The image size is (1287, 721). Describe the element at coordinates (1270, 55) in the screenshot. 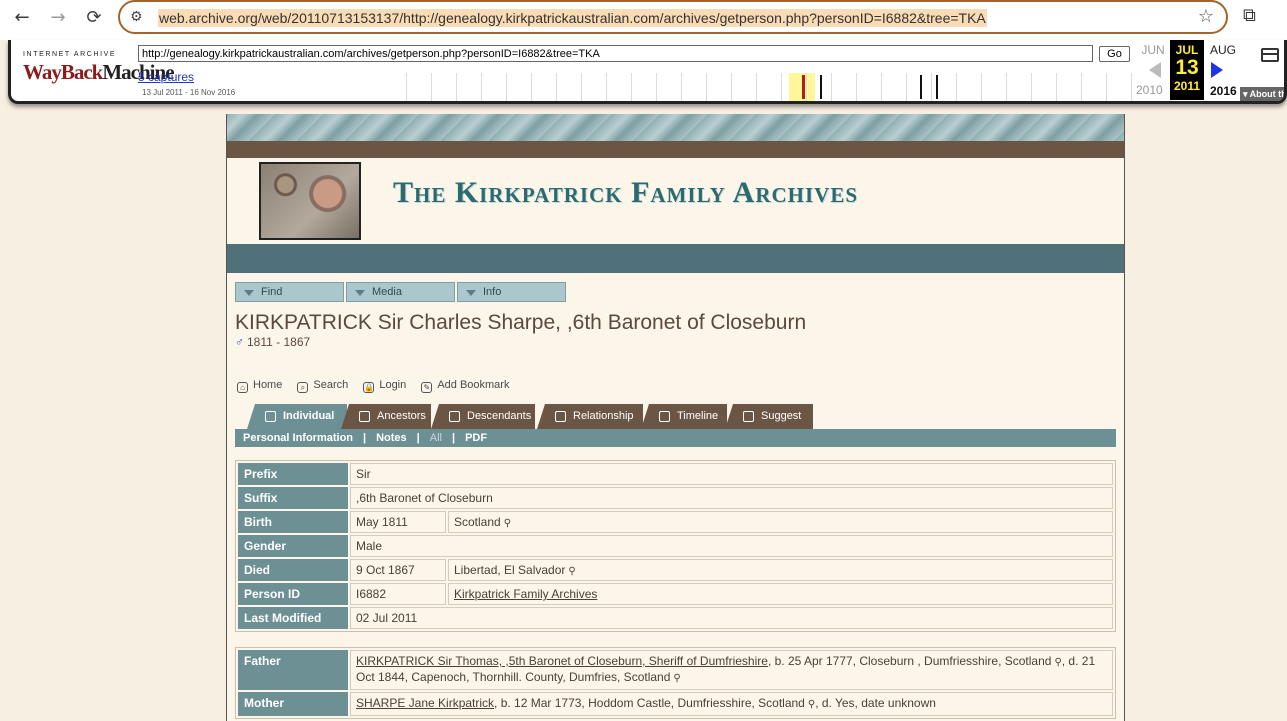

I see `screenshot-icon` at that location.